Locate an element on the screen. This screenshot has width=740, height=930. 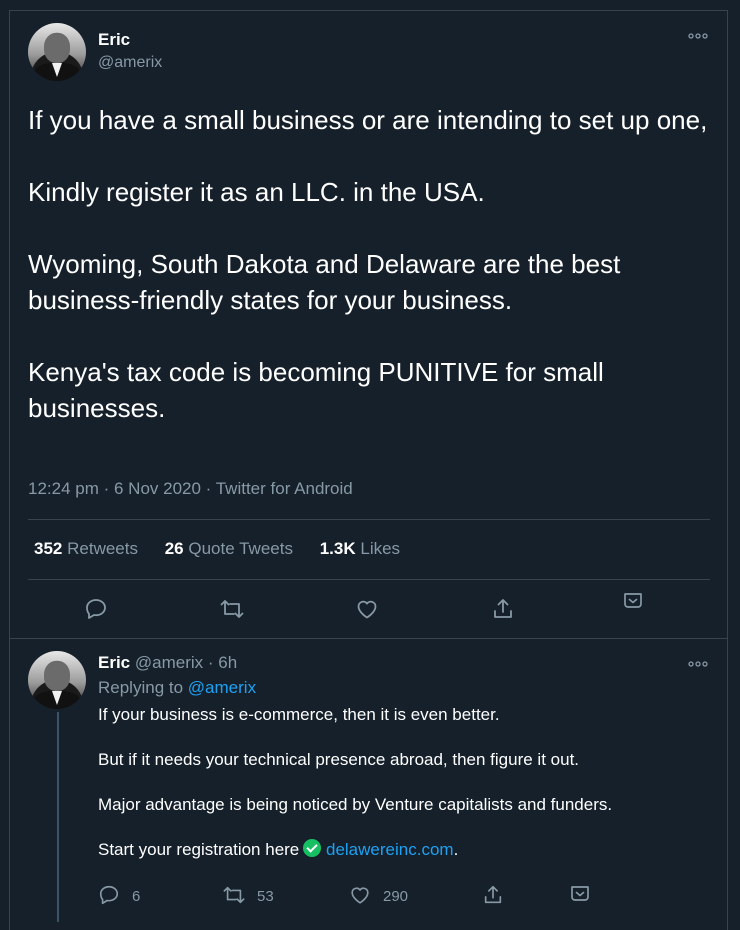
reply-more-icon is located at coordinates (698, 664).